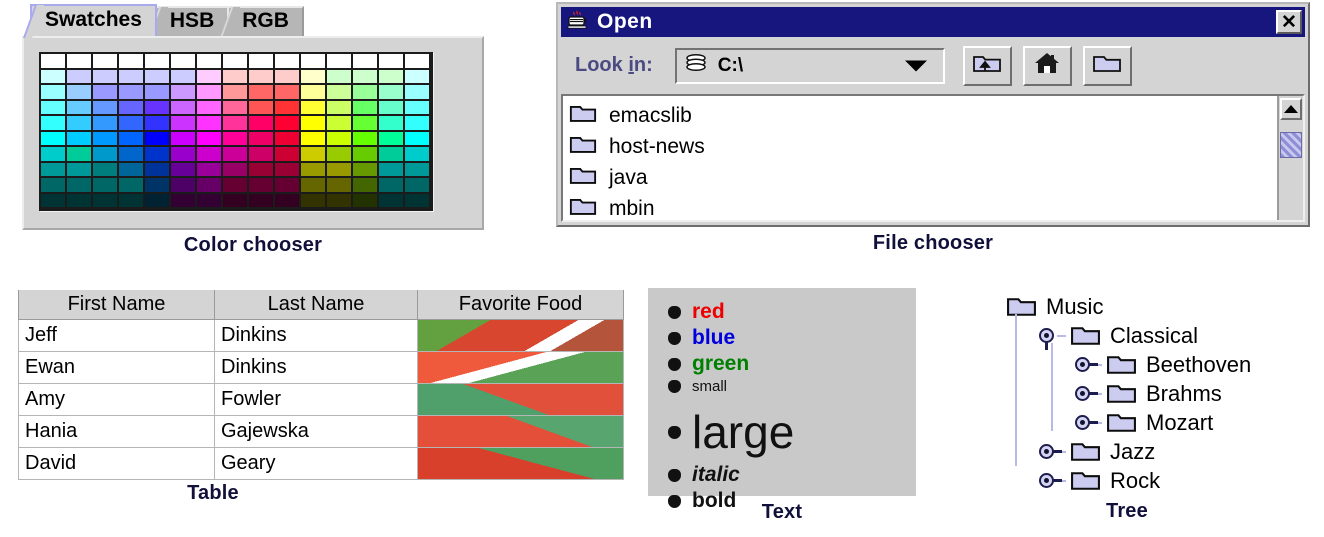 This screenshot has width=1324, height=537. I want to click on cell-last-name: Geary, so click(316, 463).